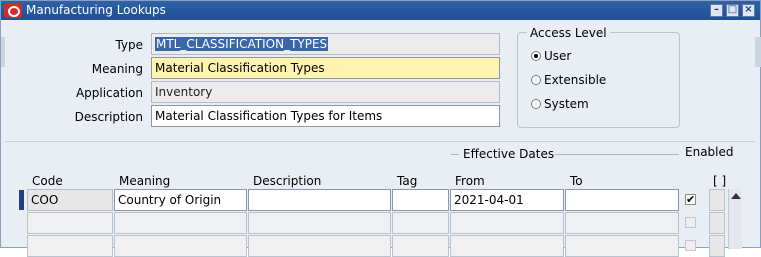  I want to click on minimize-icon: –, so click(716, 10).